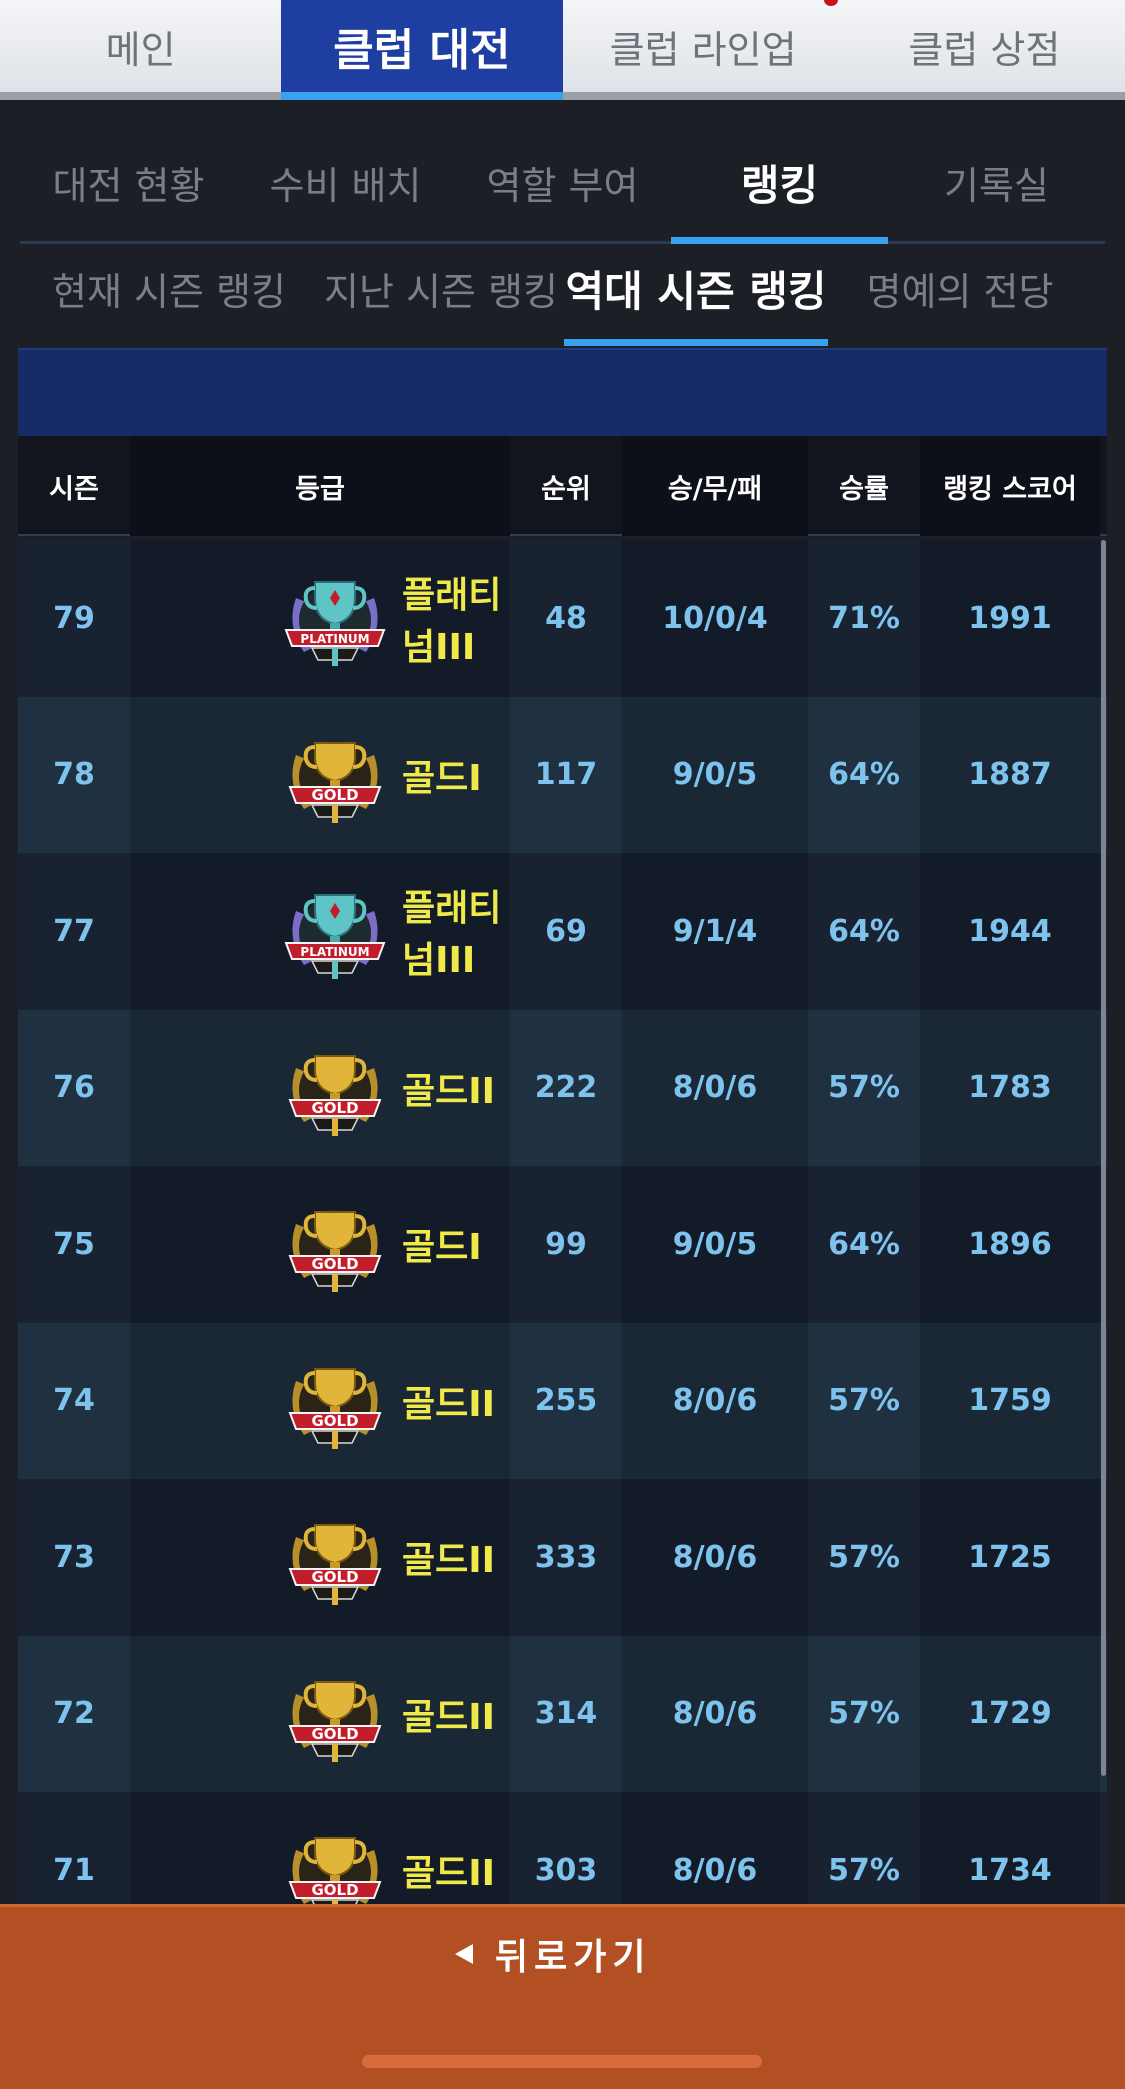 The height and width of the screenshot is (2089, 1125). Describe the element at coordinates (1010, 774) in the screenshot. I see `cell-score: 1887` at that location.